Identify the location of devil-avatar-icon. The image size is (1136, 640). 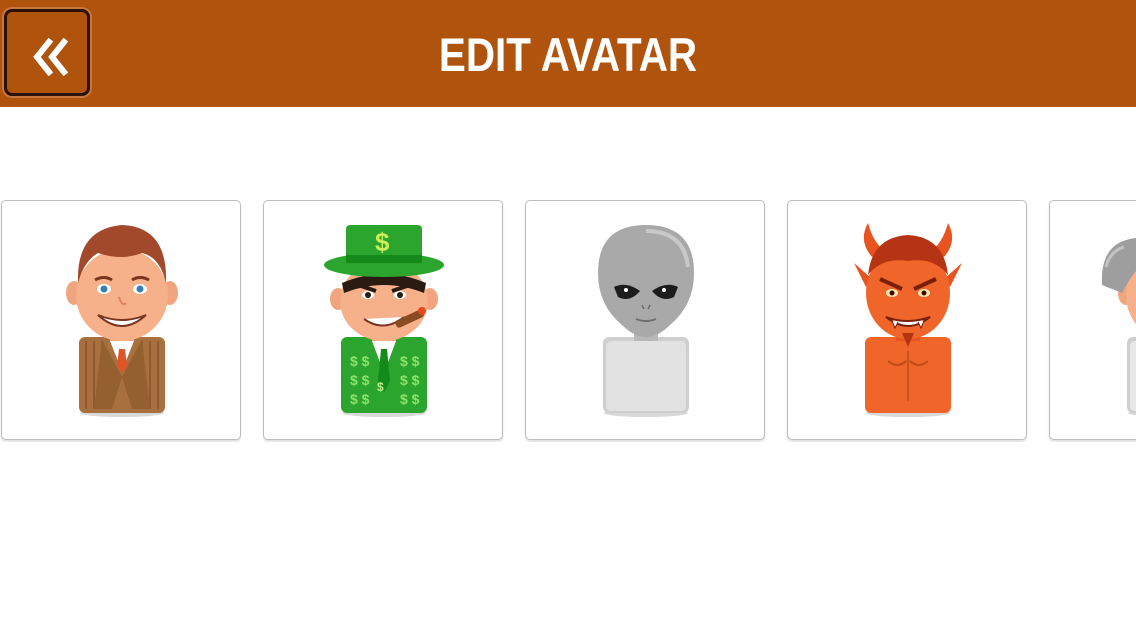
(908, 320).